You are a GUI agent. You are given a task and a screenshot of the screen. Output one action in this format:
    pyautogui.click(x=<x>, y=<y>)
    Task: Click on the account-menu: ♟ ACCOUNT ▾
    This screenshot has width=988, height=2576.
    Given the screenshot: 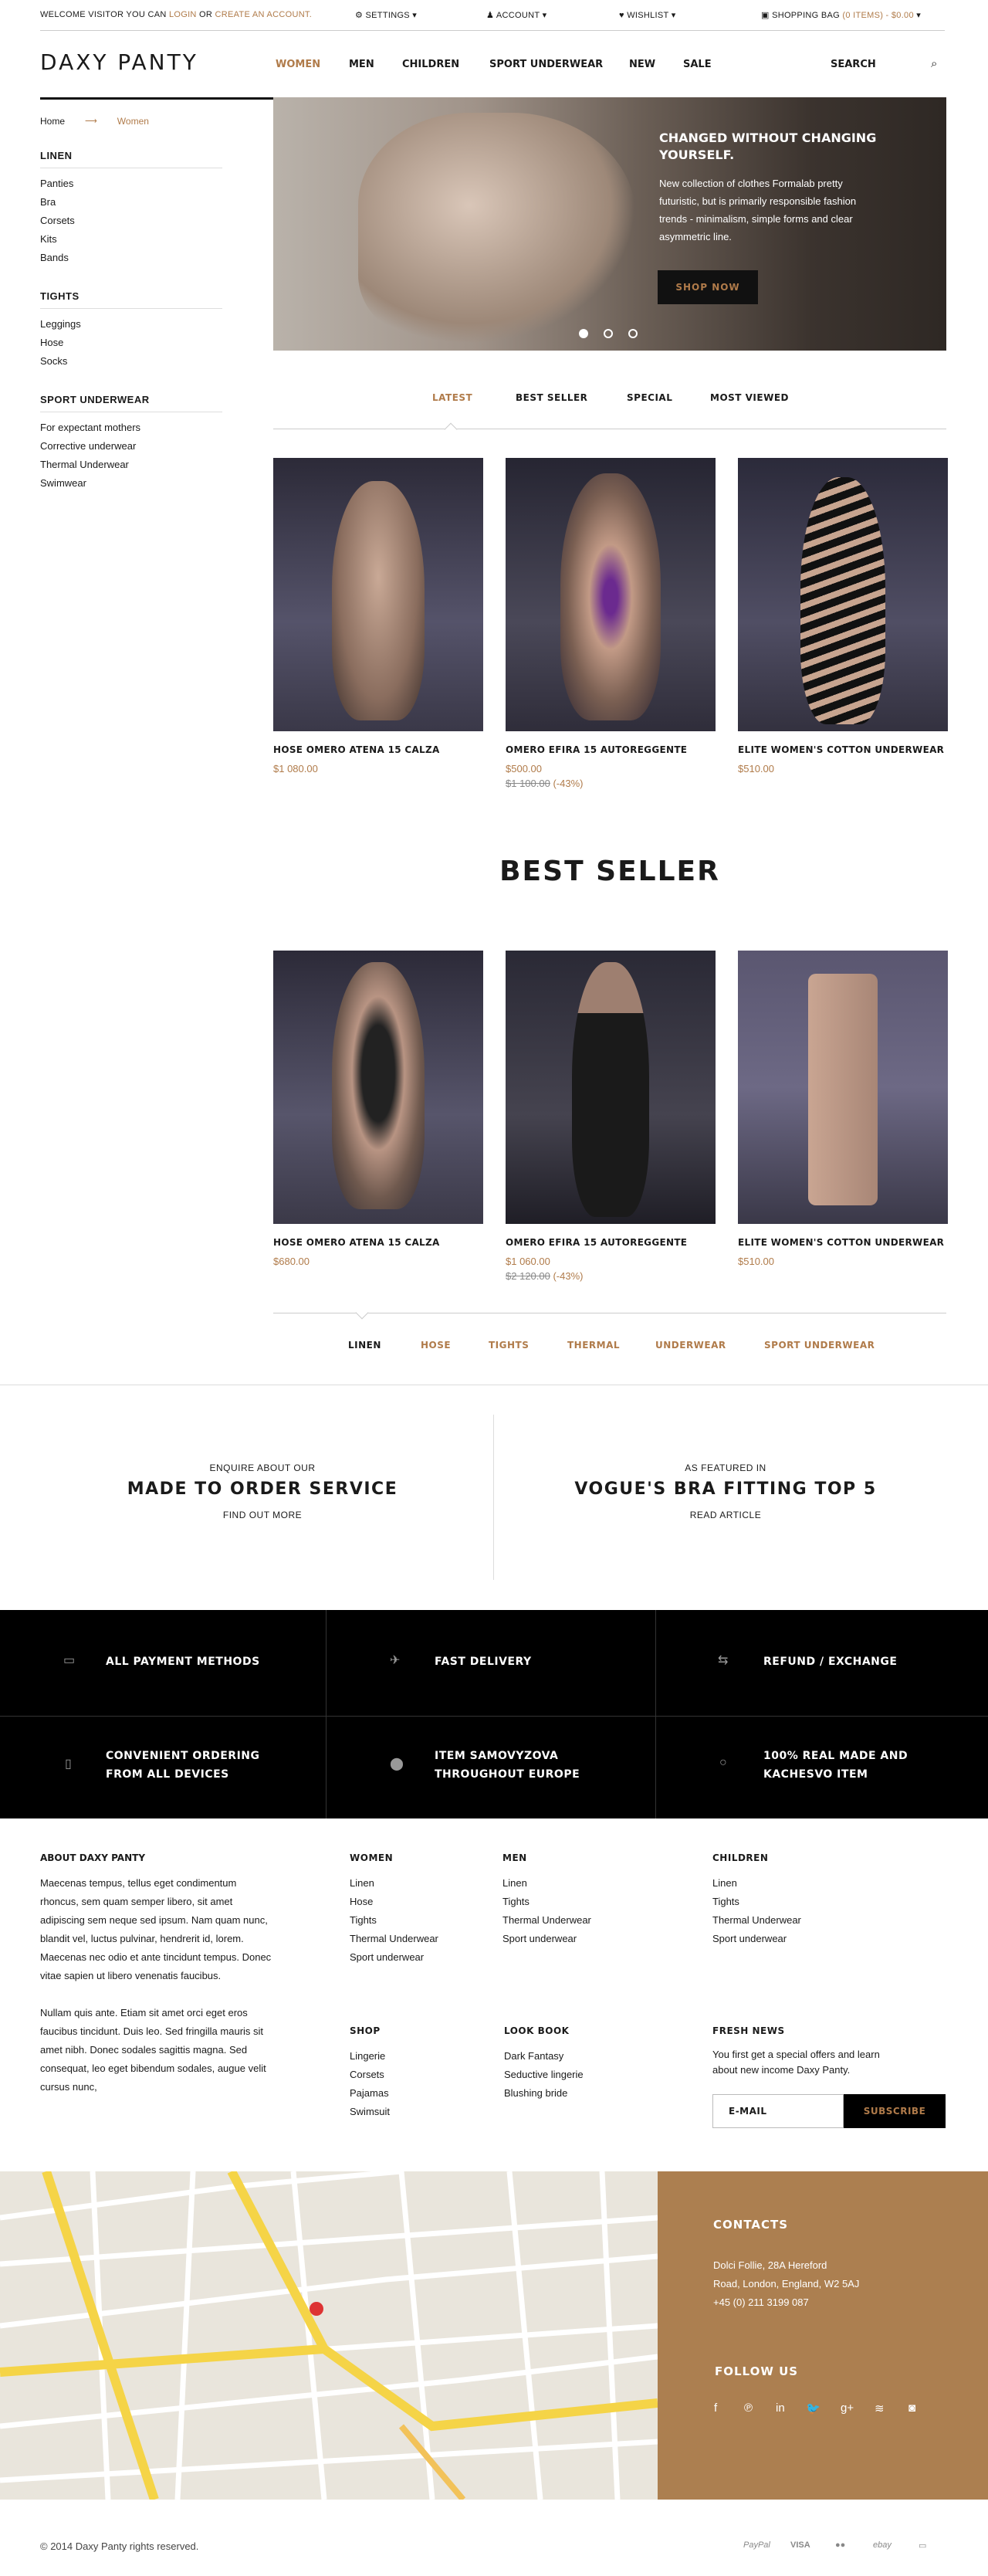 What is the action you would take?
    pyautogui.click(x=516, y=15)
    